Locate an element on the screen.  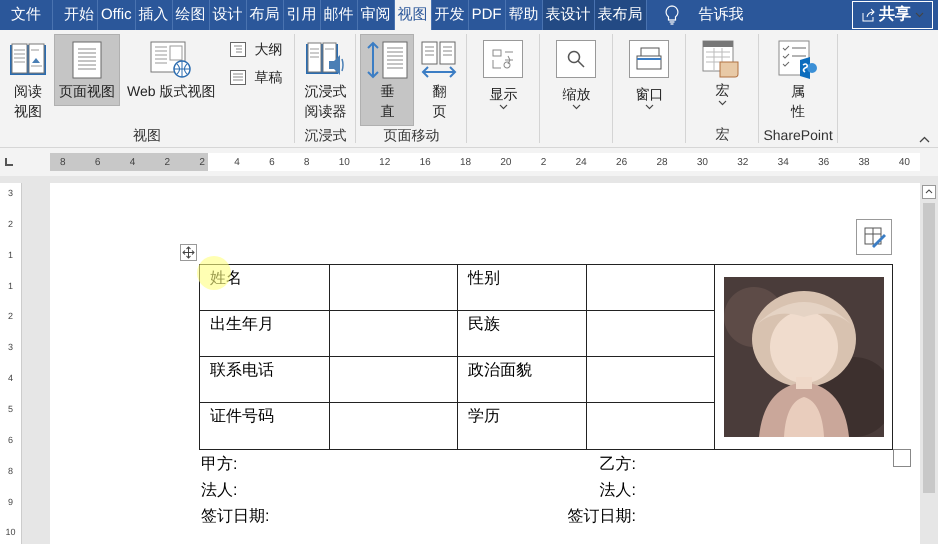
group-label: 沉浸式 is located at coordinates (325, 135).